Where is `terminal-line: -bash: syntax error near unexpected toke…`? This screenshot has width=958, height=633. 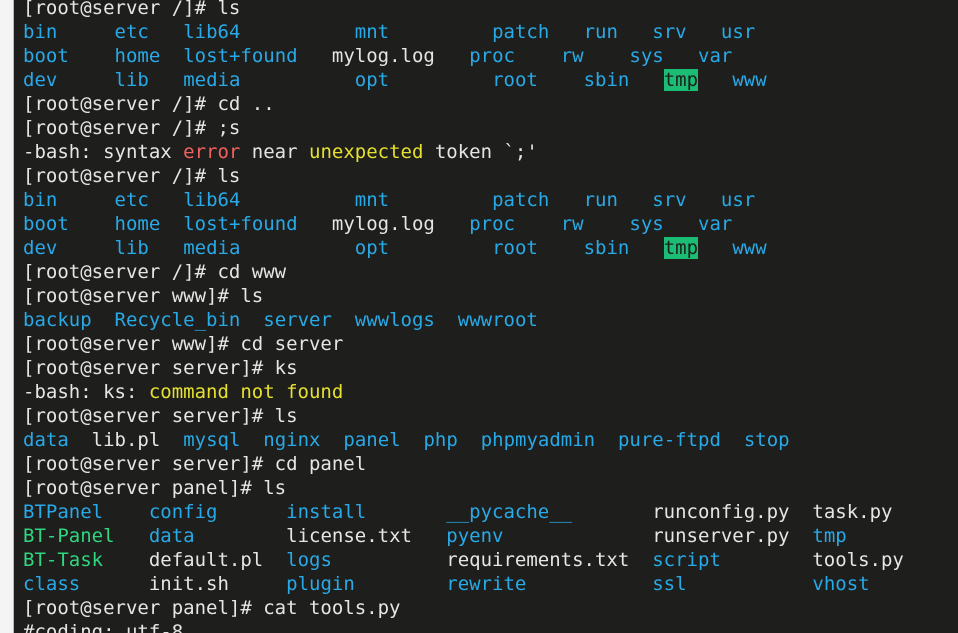 terminal-line: -bash: syntax error near unexpected toke… is located at coordinates (490, 152).